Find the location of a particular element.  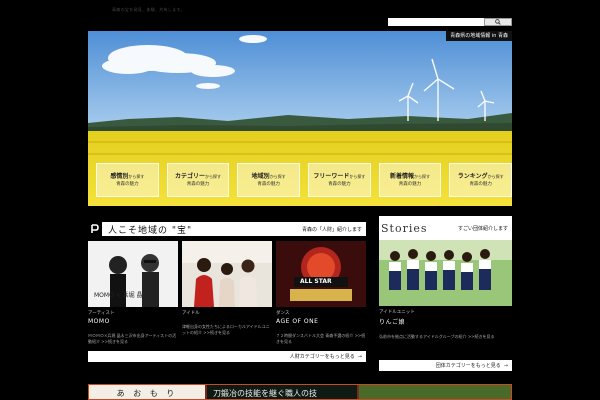

card-thumbnail: ALL STAR is located at coordinates (321, 274).